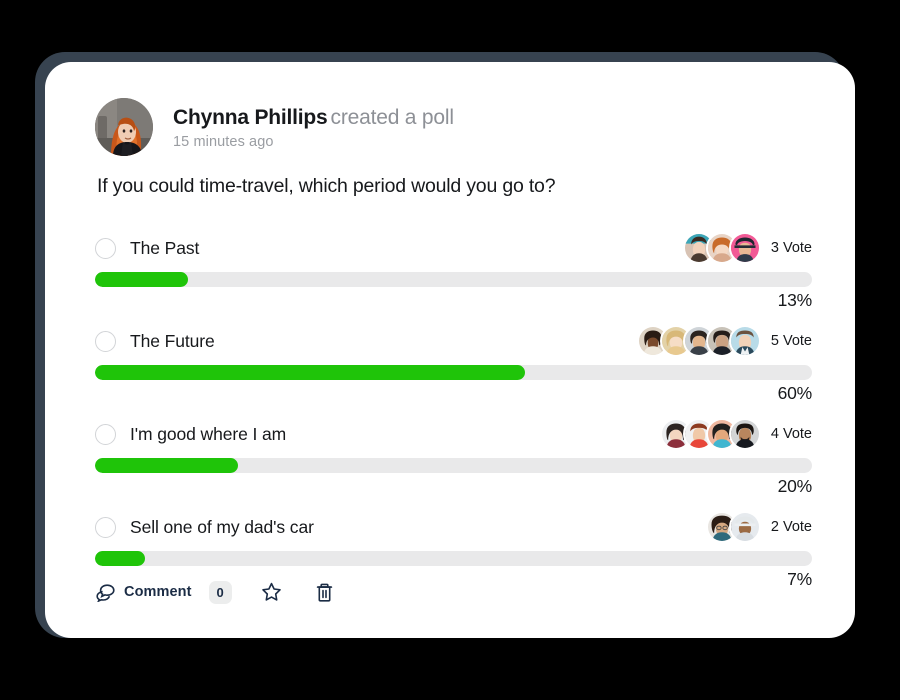  What do you see at coordinates (105, 592) in the screenshot?
I see `chat-bubbles-icon` at bounding box center [105, 592].